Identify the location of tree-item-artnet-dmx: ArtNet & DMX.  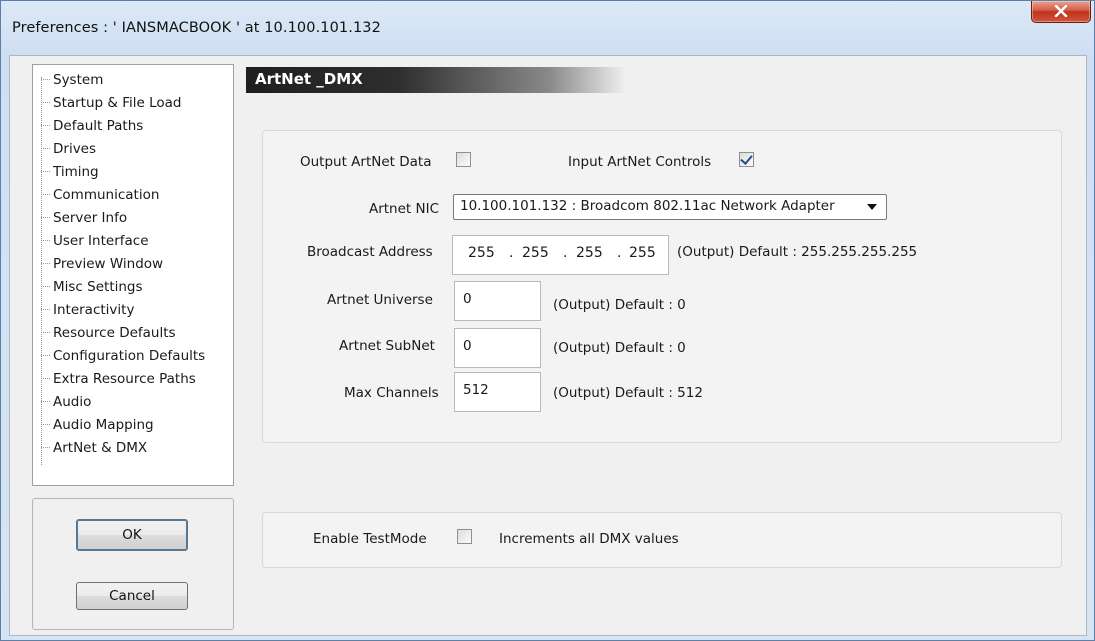
(90, 447).